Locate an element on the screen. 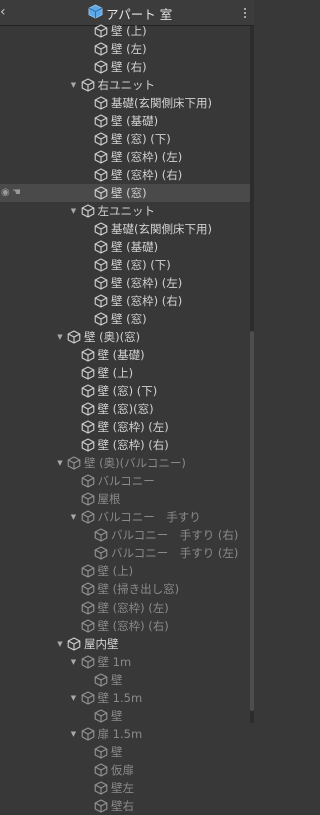 The height and width of the screenshot is (815, 320). prefab-title: アパート 室 is located at coordinates (130, 13).